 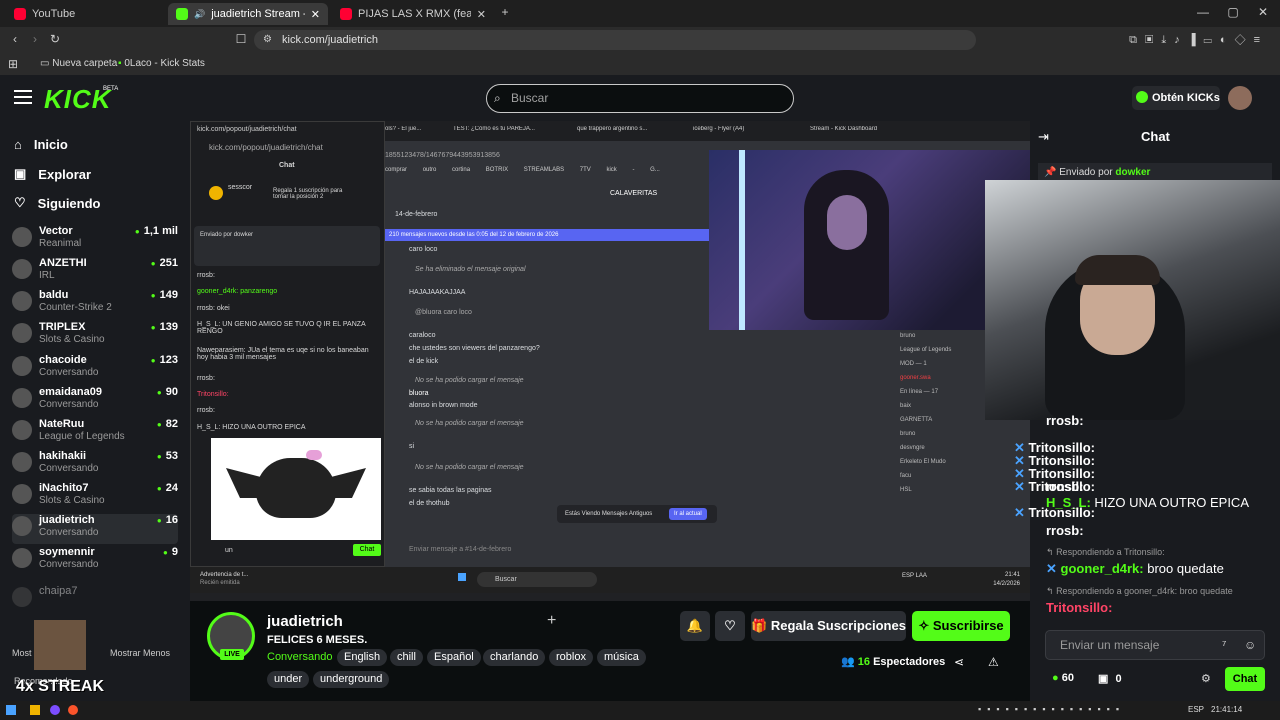 I want to click on pinned-by-label: Enviado por, so click(x=1086, y=172).